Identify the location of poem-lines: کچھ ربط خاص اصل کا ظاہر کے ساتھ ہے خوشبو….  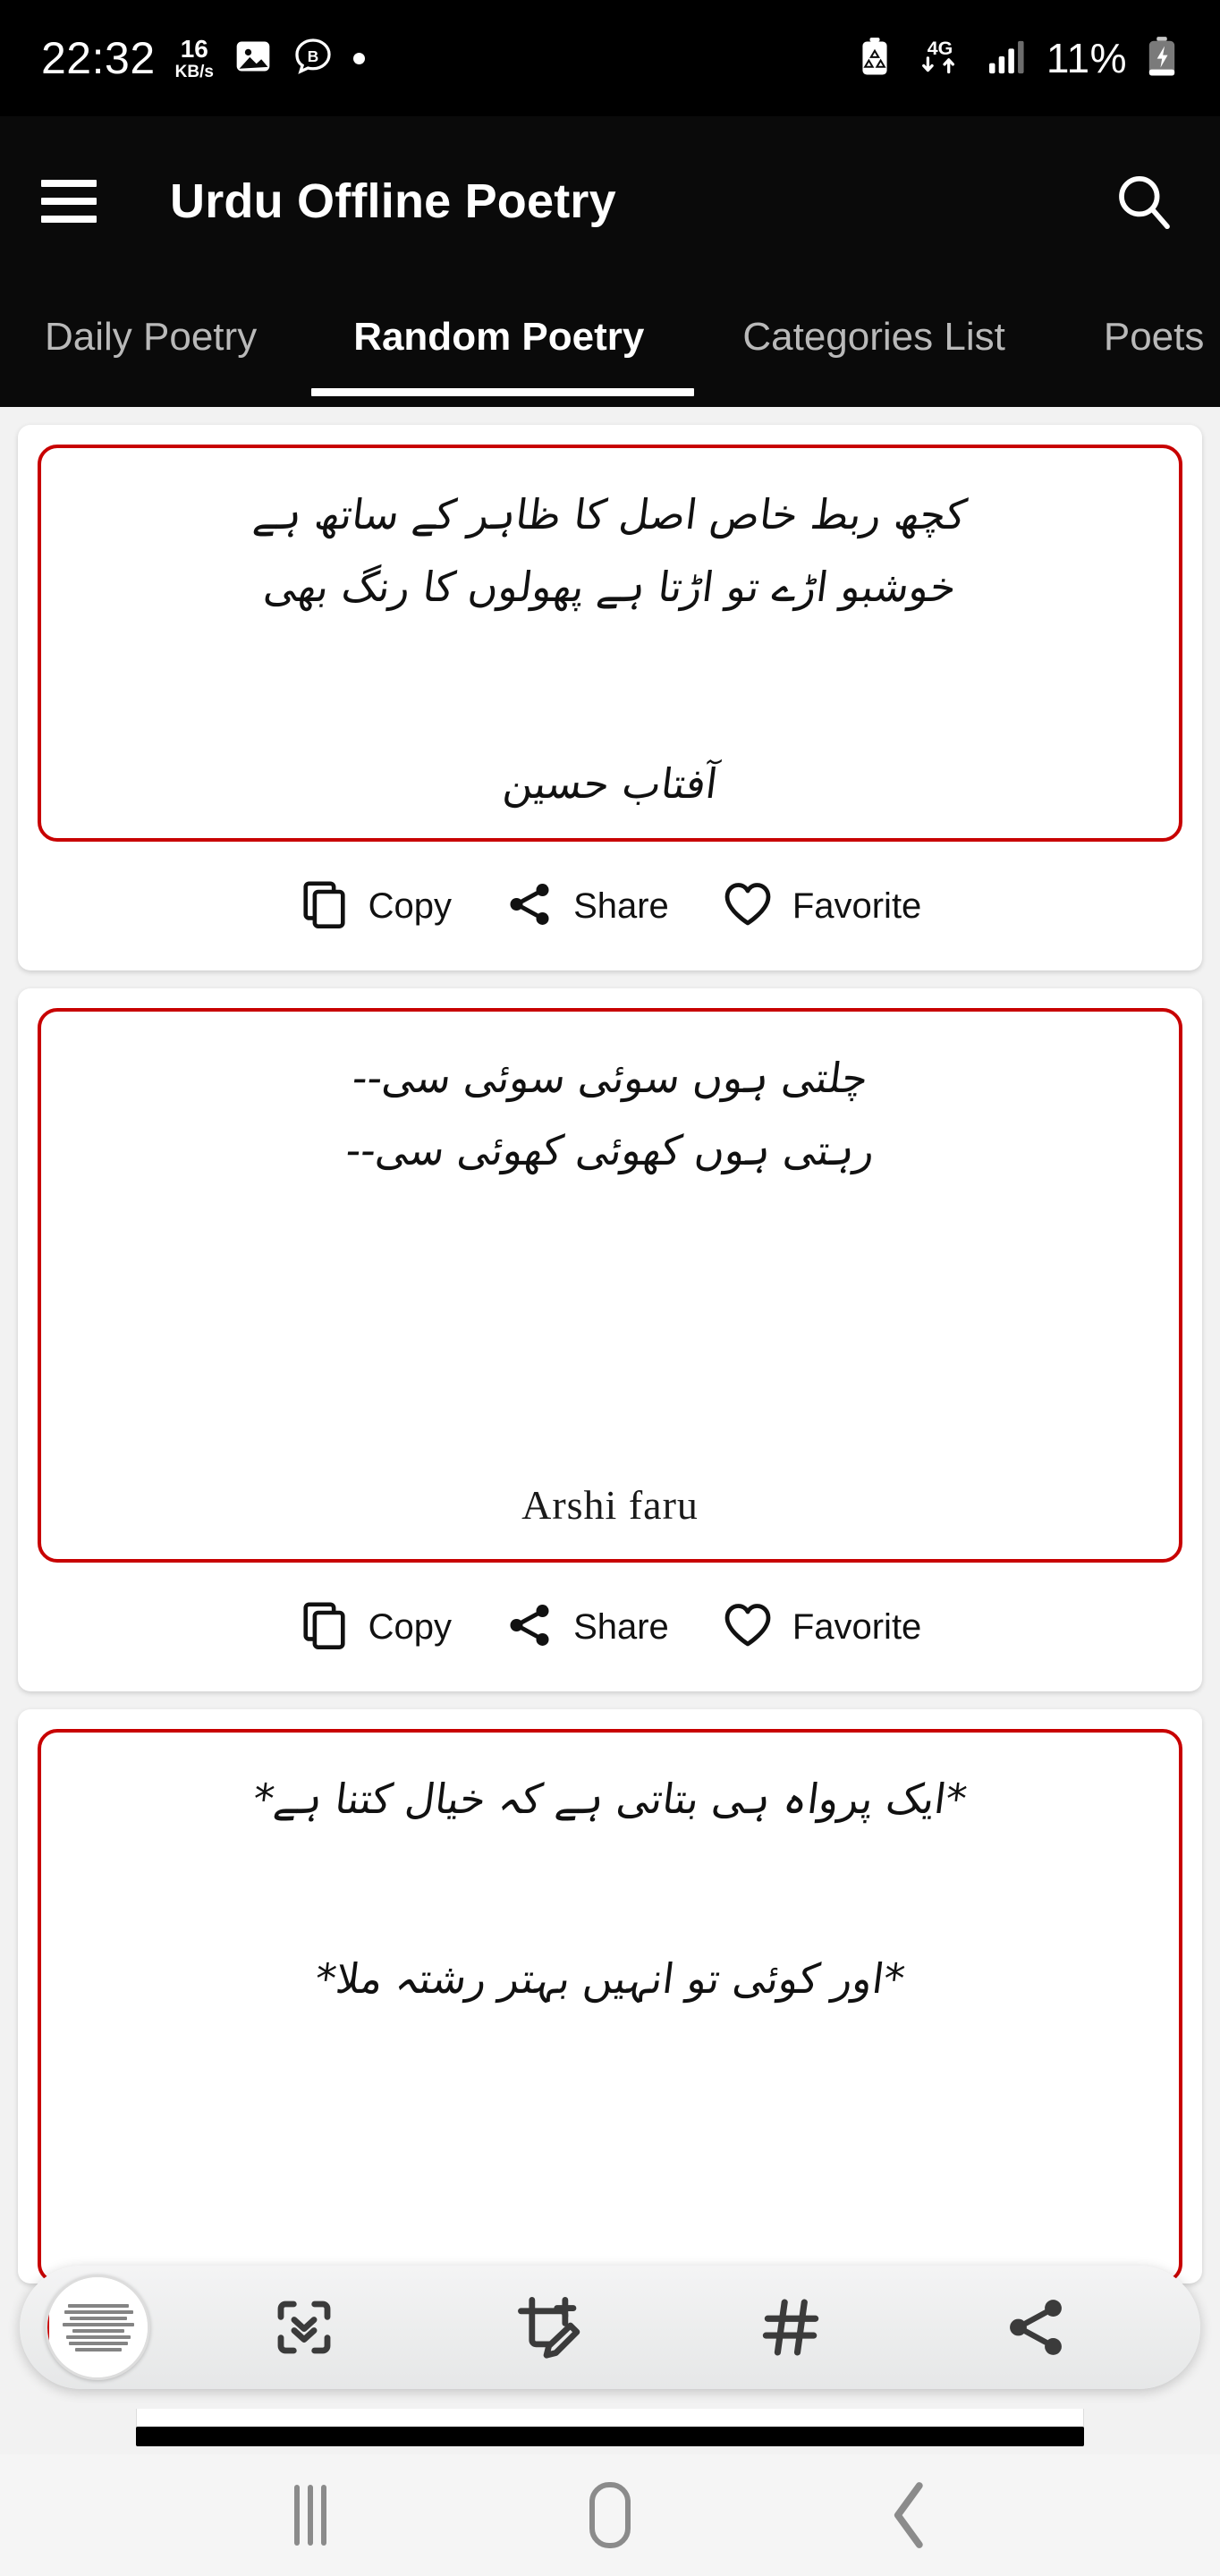
(610, 551).